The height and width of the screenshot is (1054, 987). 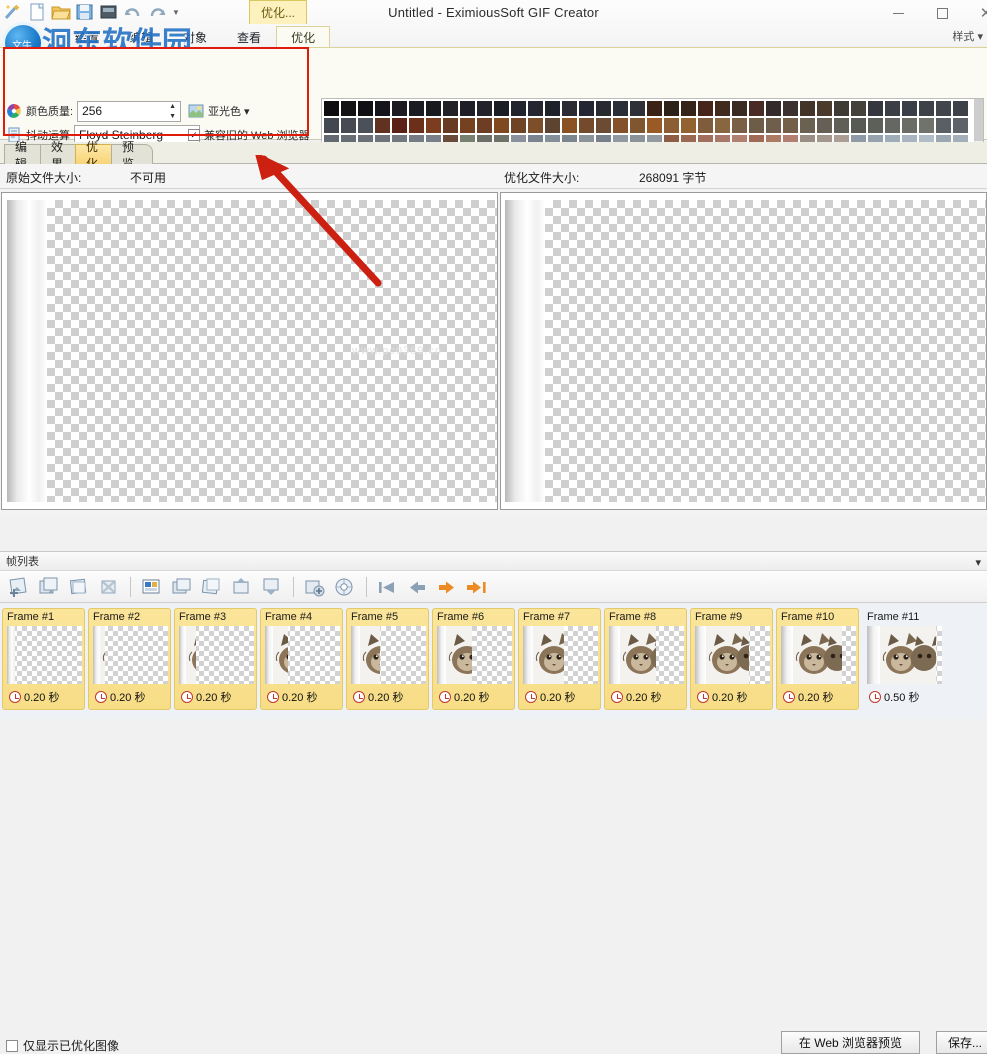 What do you see at coordinates (211, 587) in the screenshot?
I see `split-frames-icon` at bounding box center [211, 587].